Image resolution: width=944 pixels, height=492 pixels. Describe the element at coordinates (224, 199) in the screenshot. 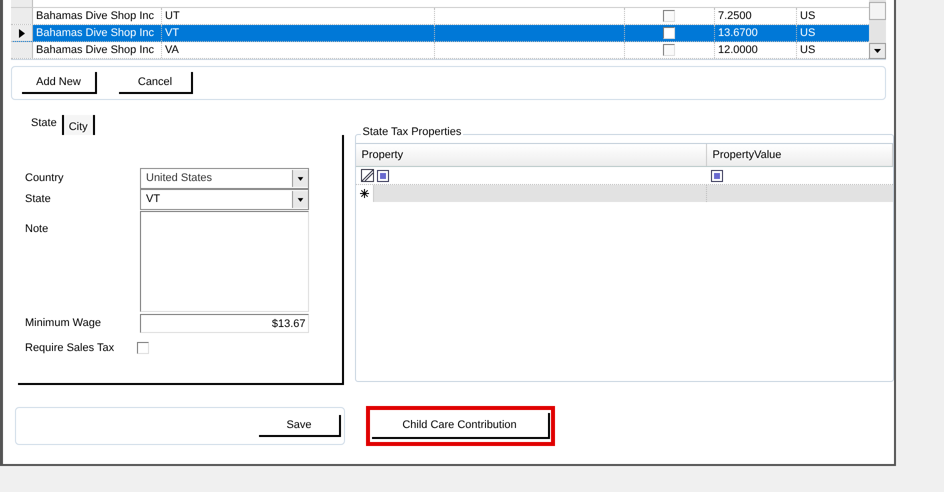

I see `state-dropdown: VT` at that location.